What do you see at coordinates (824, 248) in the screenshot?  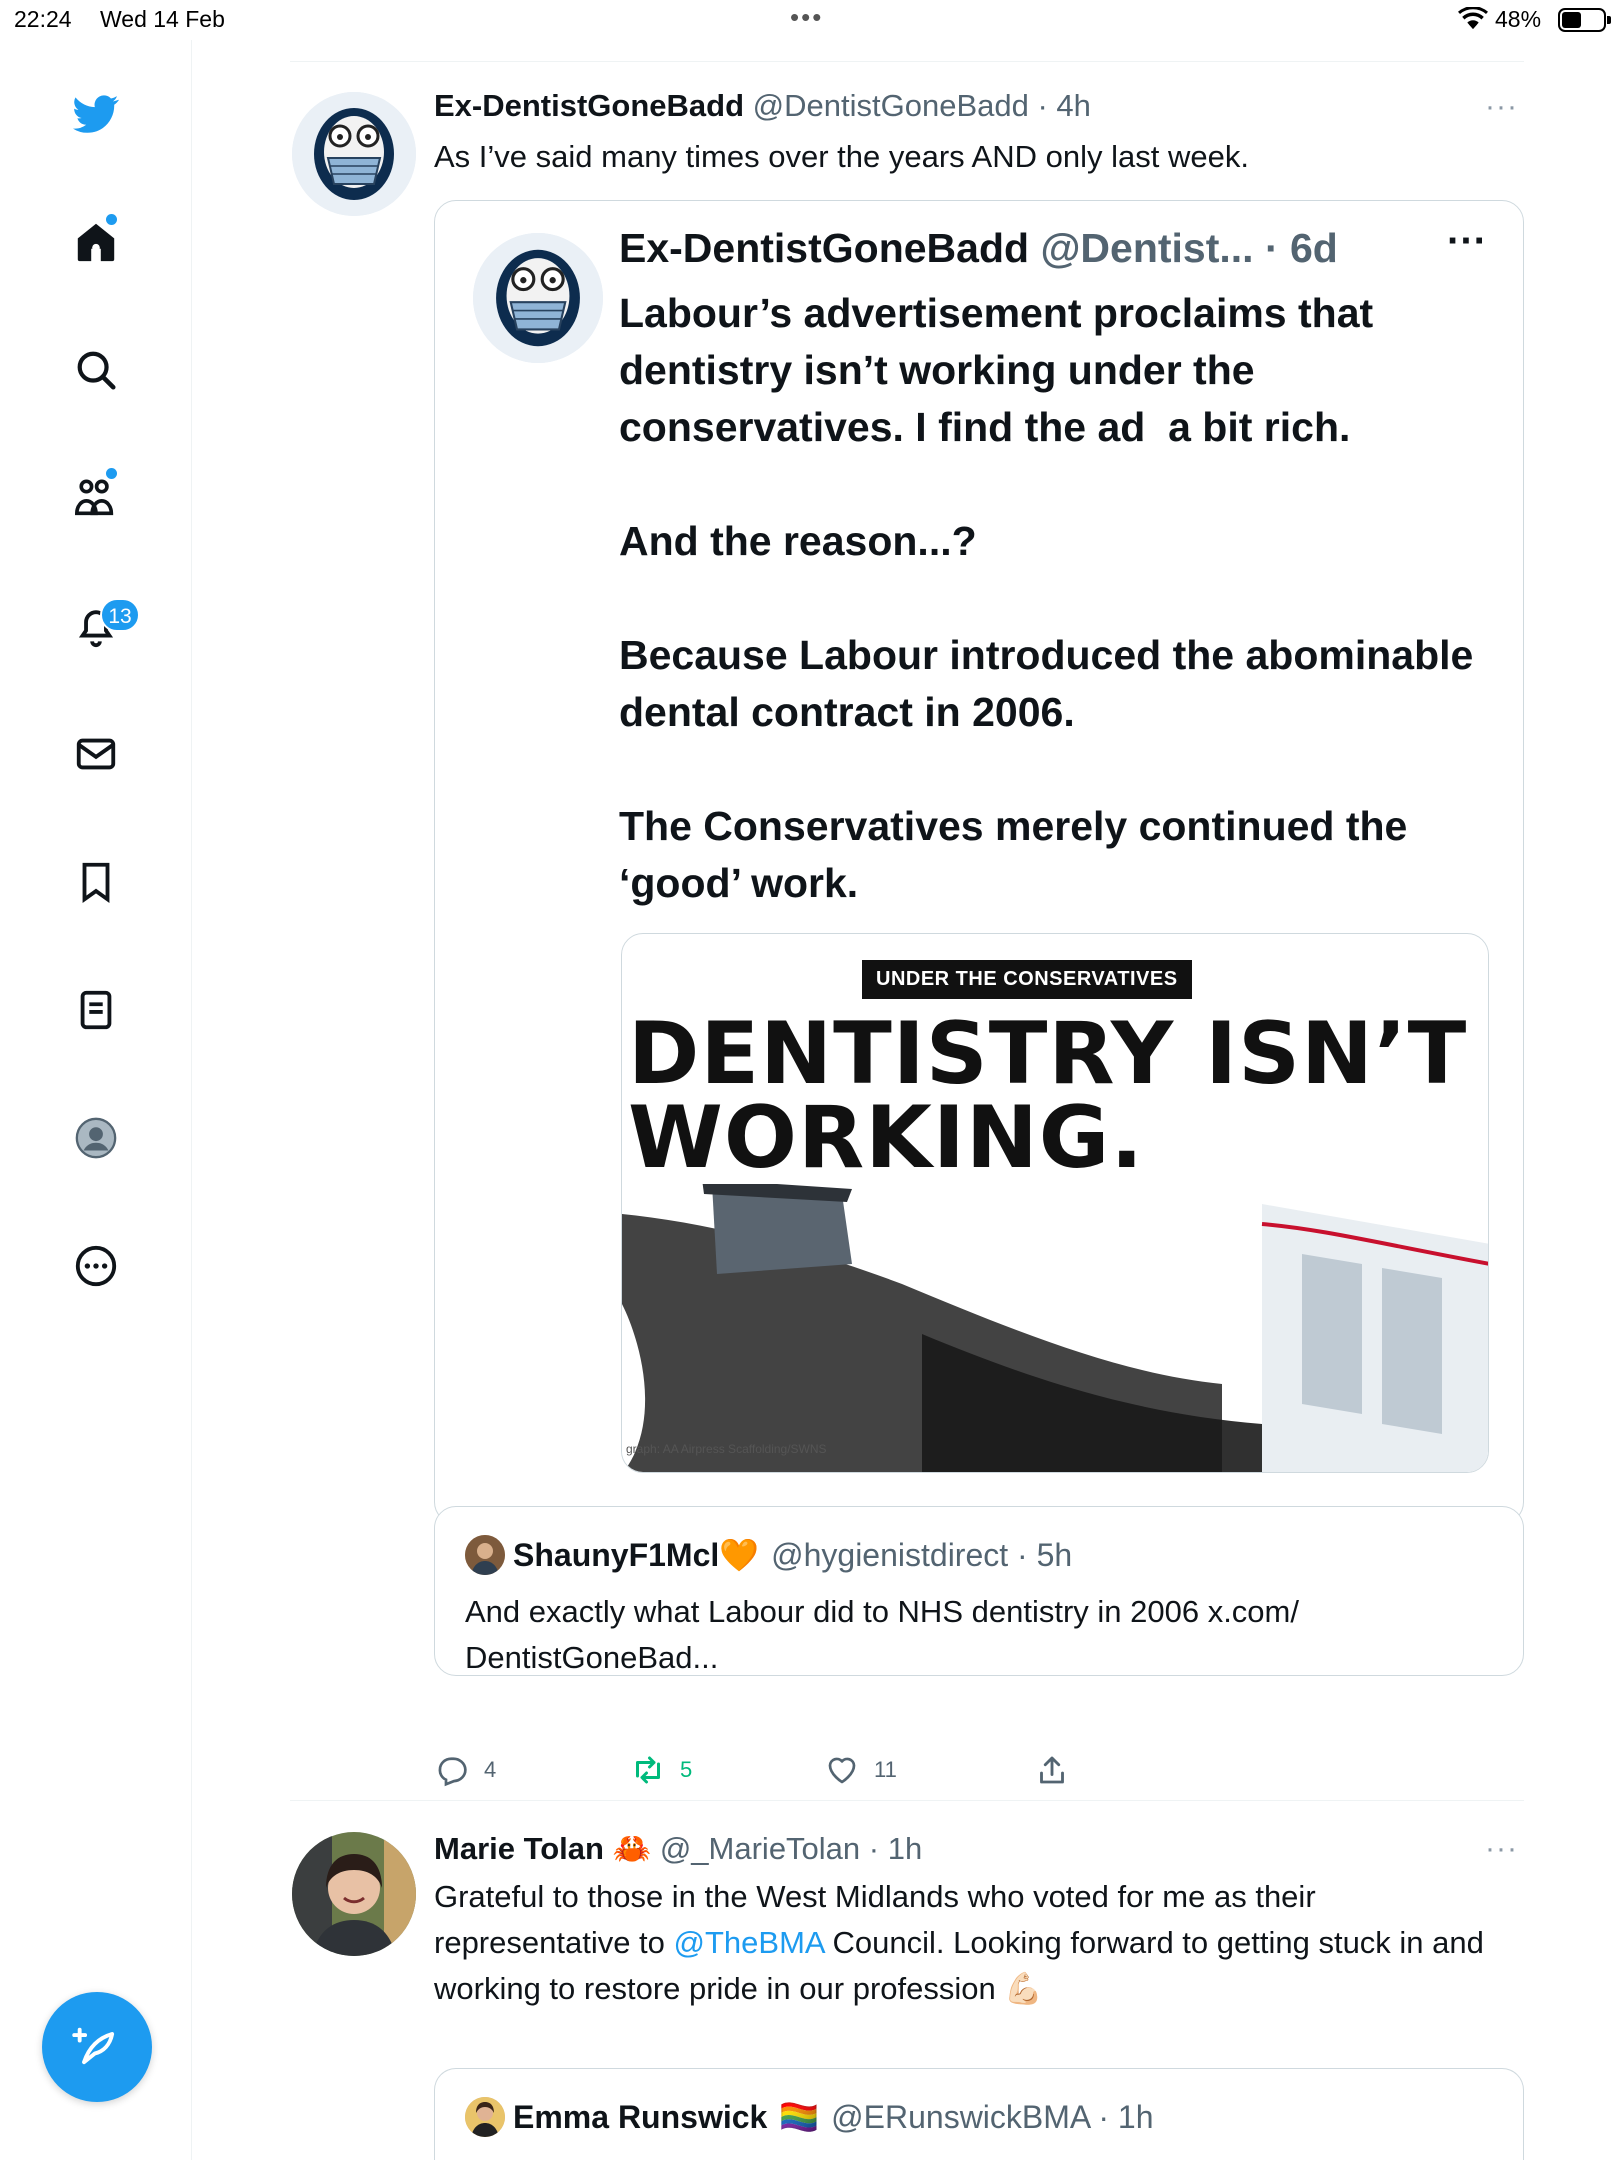 I see `quoted-author-name: Ex-DentistGoneBadd` at bounding box center [824, 248].